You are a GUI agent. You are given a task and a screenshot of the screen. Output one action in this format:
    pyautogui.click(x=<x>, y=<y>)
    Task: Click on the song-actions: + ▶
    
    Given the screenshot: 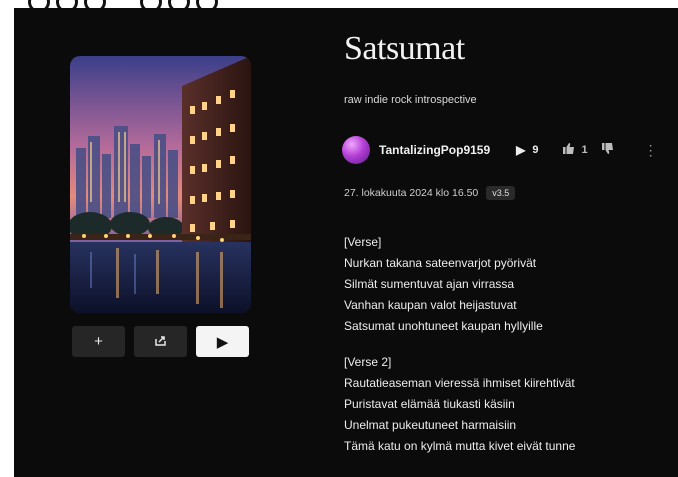 What is the action you would take?
    pyautogui.click(x=160, y=341)
    